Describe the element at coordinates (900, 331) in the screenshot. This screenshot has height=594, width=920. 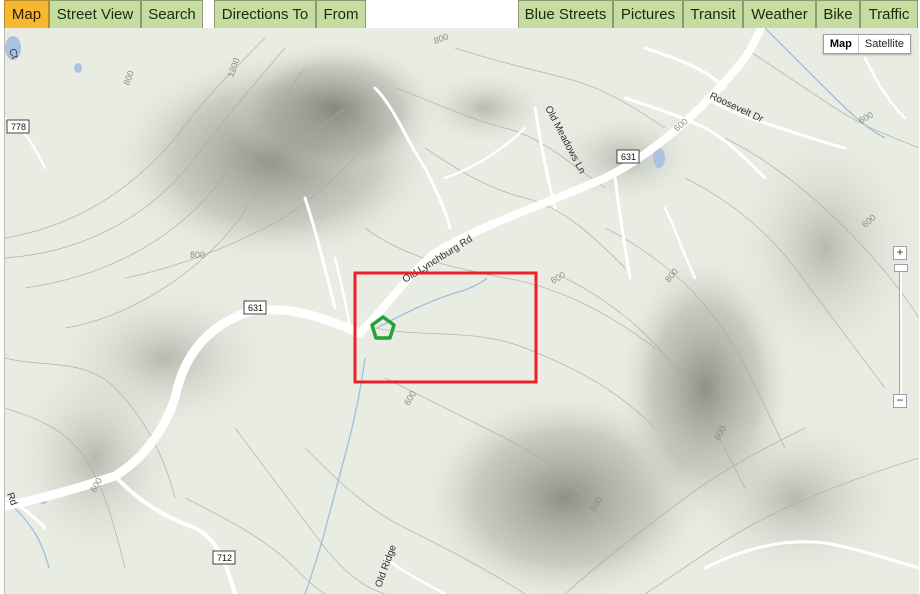
I see `zoom-slider-track` at that location.